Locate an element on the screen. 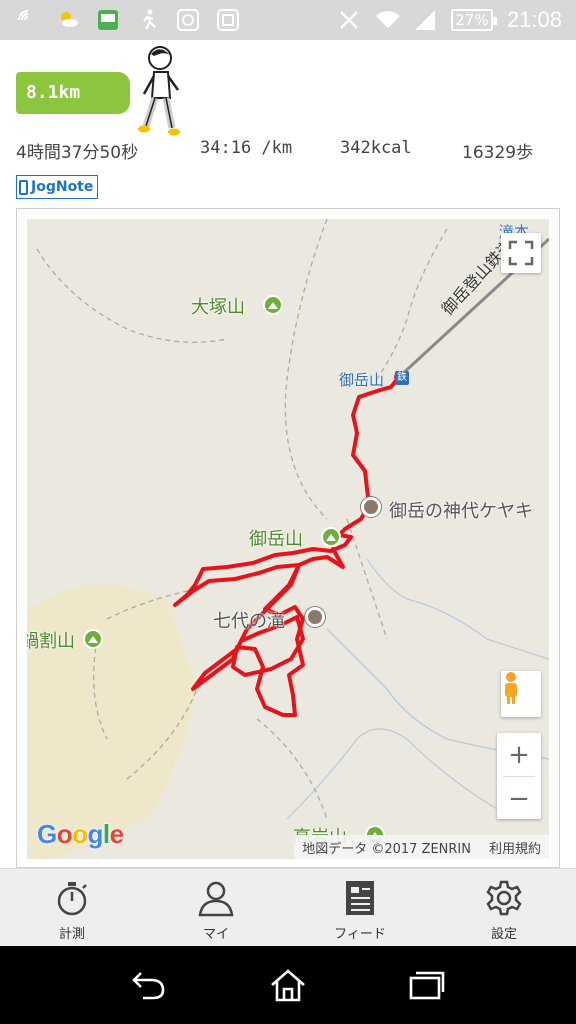 Image resolution: width=576 pixels, height=1024 pixels. terms-link: 利用規約 is located at coordinates (515, 847).